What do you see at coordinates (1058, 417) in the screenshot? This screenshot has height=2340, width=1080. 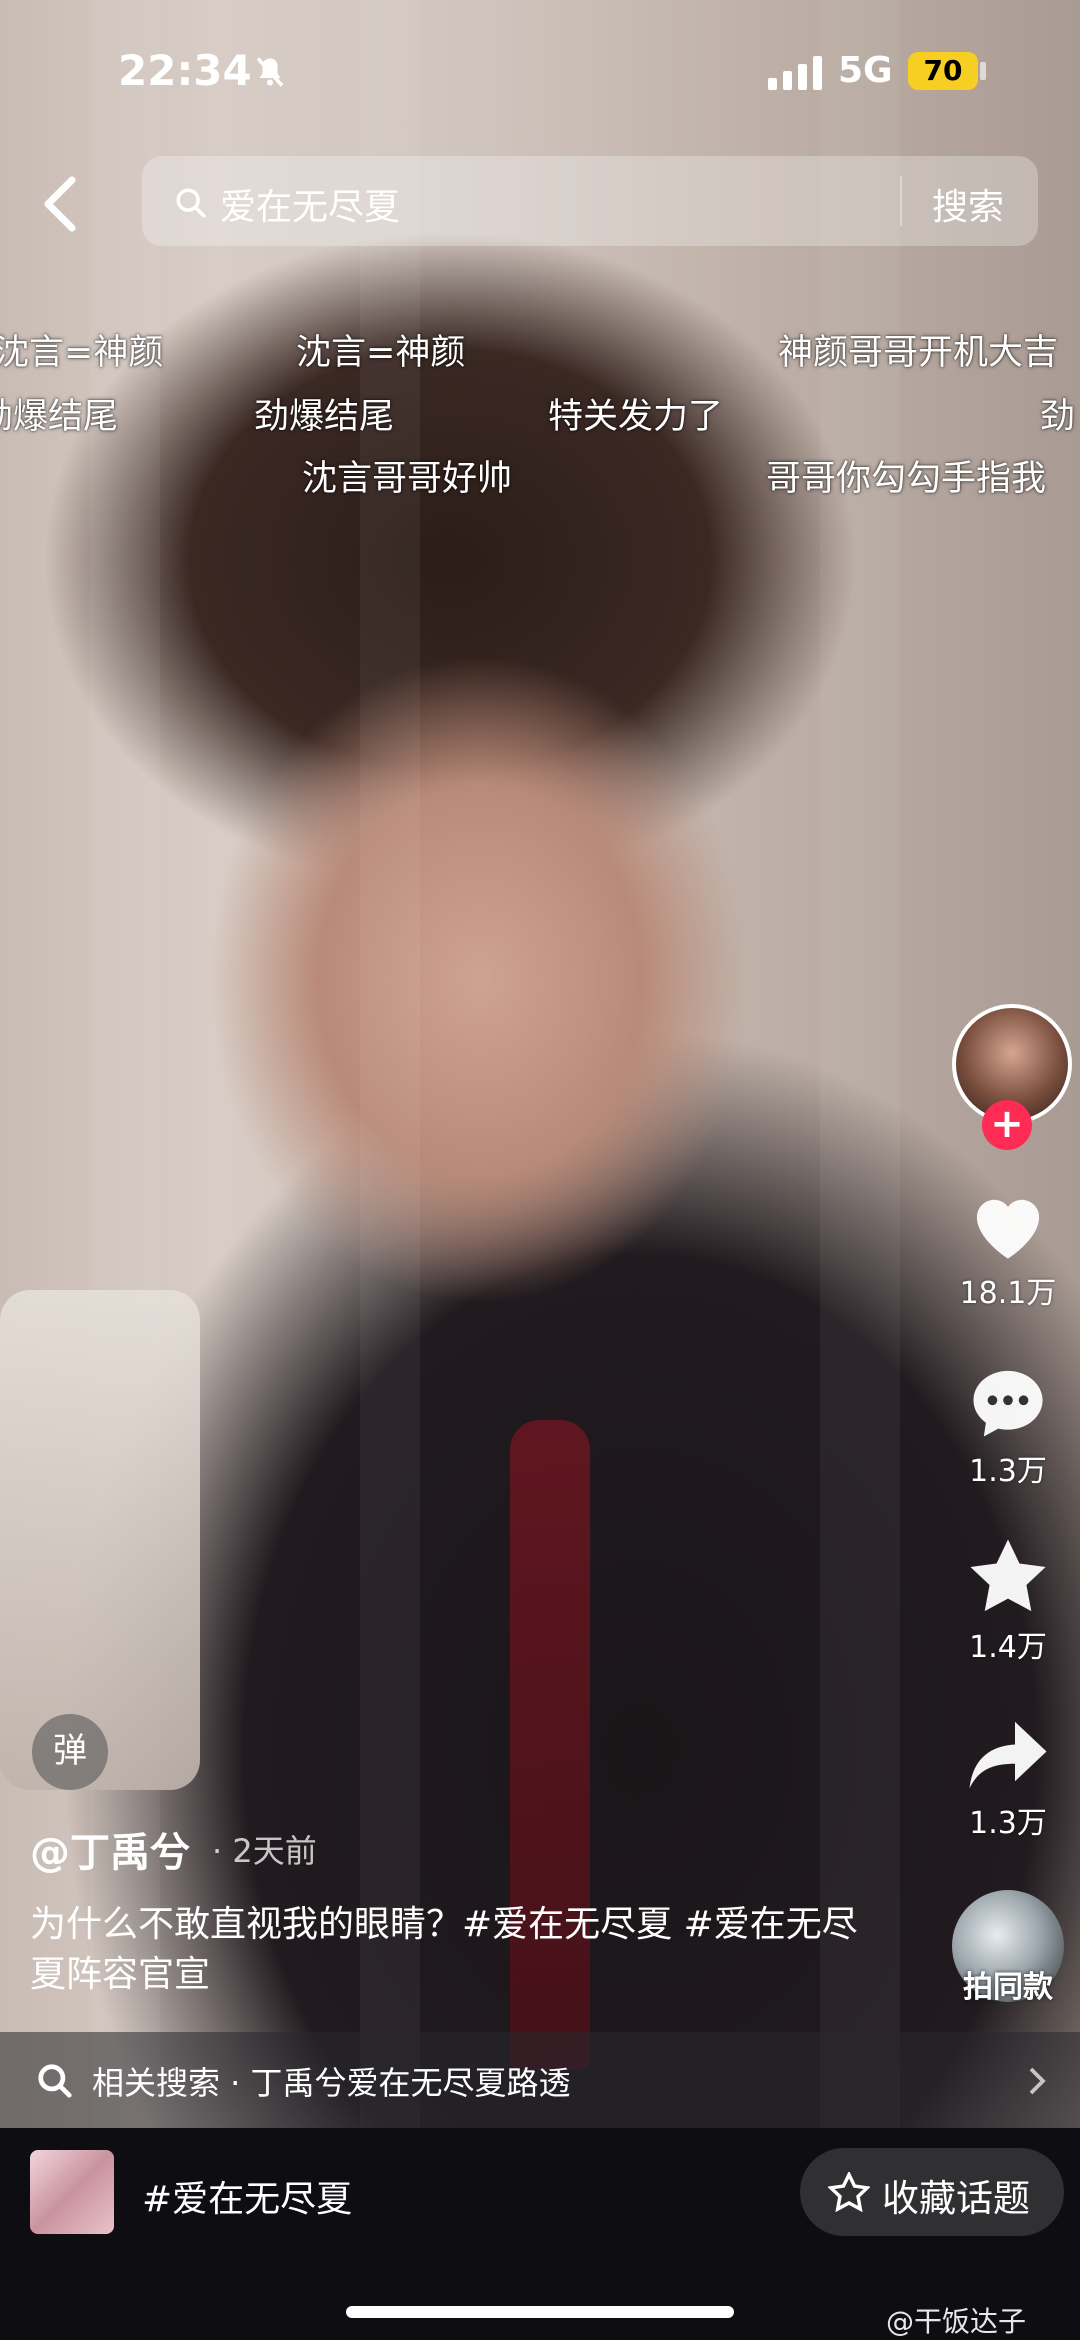 I see `danmaku-comment: 劲` at bounding box center [1058, 417].